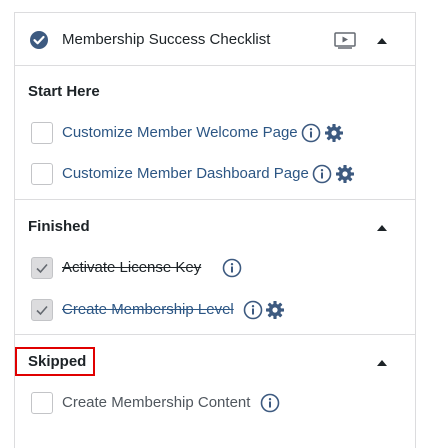 This screenshot has width=424, height=448. I want to click on list-item: Create Membership Content, so click(216, 404).